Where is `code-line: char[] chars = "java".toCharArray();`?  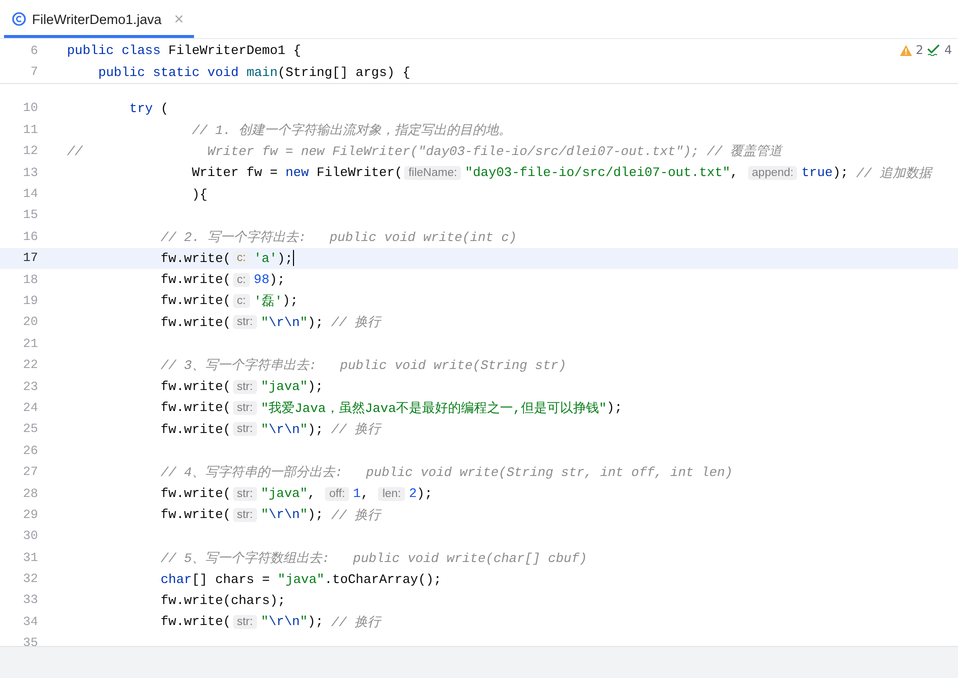 code-line: char[] chars = "java".toCharArray(); is located at coordinates (301, 579).